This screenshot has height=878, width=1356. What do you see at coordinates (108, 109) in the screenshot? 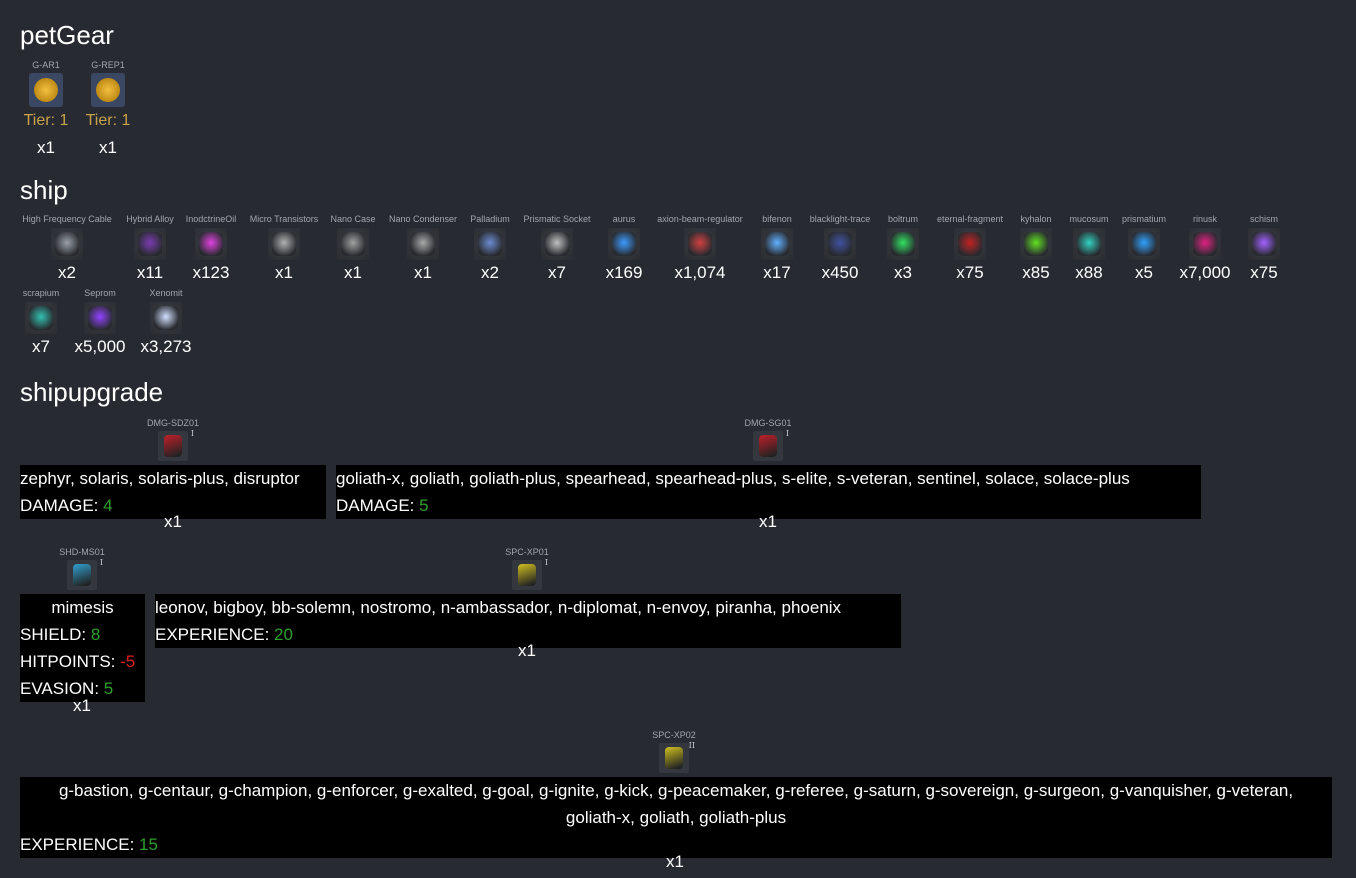
I see `pet-gear-item: G-REP1 Tier: 1 x1` at bounding box center [108, 109].